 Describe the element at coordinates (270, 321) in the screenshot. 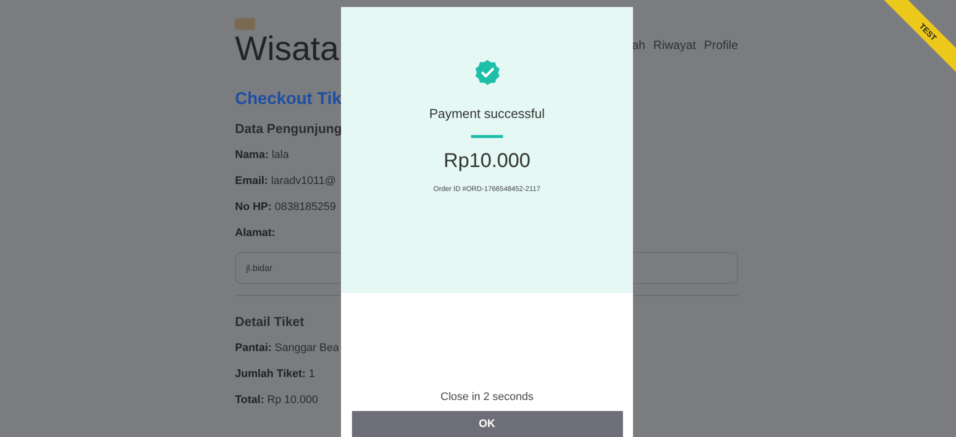

I see `section-heading: Detail Tiket` at that location.